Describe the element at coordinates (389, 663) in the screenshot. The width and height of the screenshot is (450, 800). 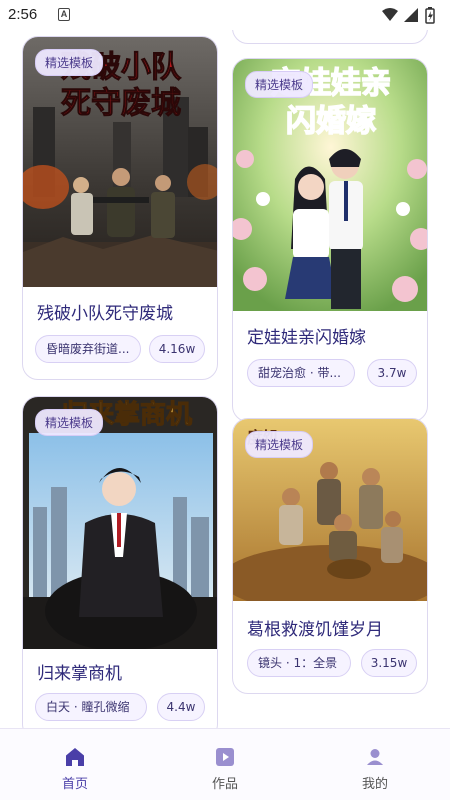
I see `card-view-count: 3.15w` at that location.